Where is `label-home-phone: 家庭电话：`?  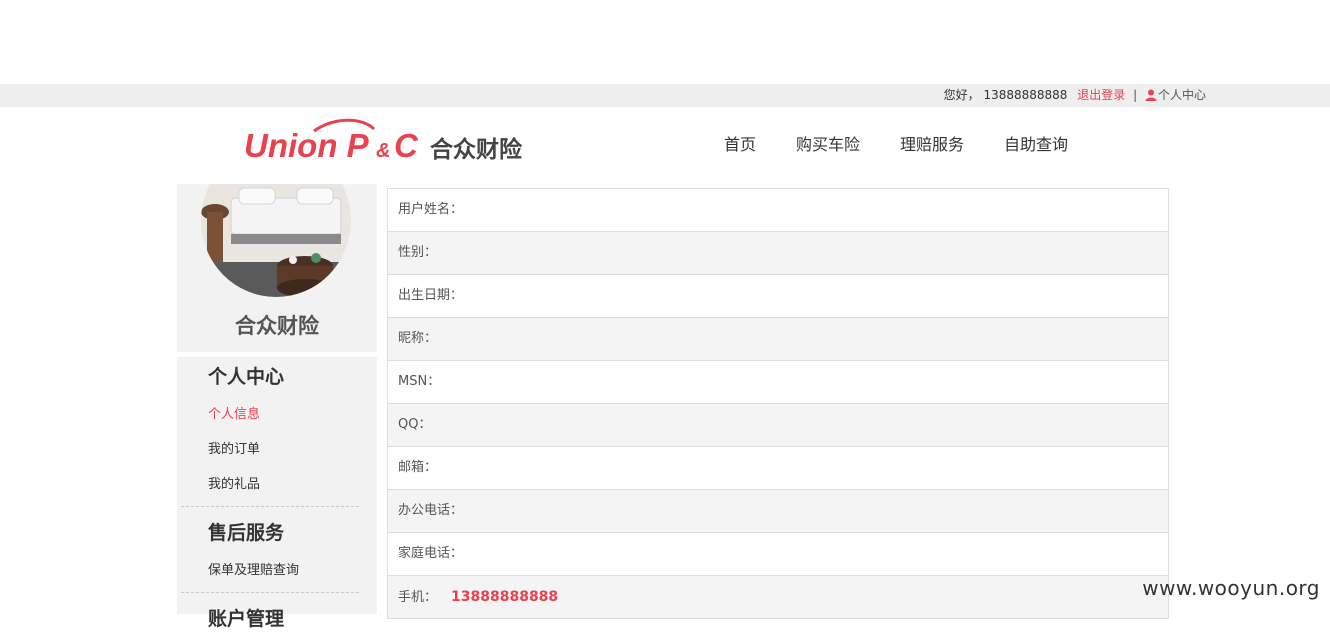 label-home-phone: 家庭电话： is located at coordinates (431, 553).